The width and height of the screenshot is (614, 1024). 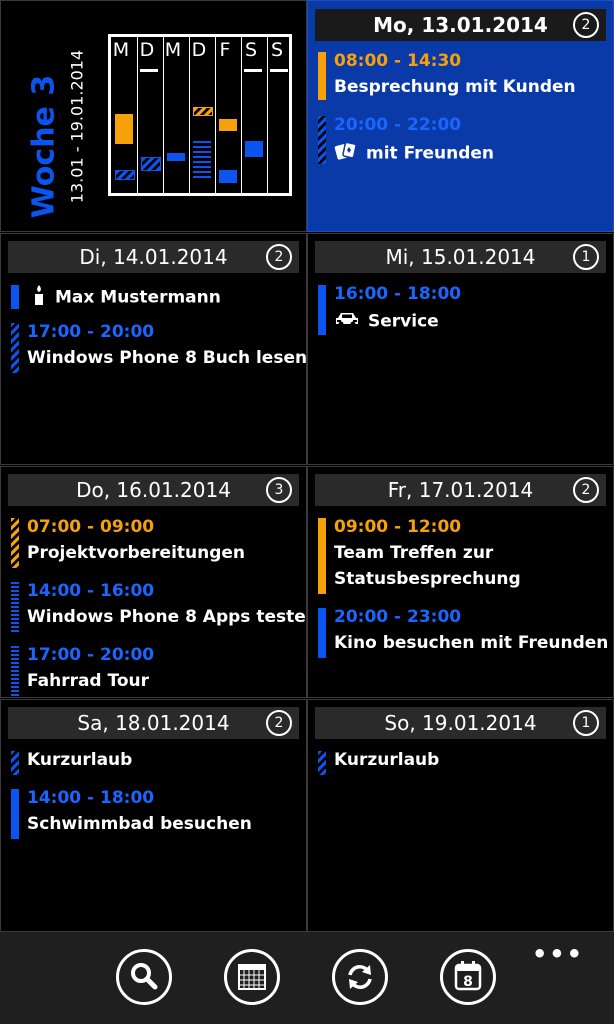 What do you see at coordinates (139, 824) in the screenshot?
I see `event-title: Schwimmbad besuchen` at bounding box center [139, 824].